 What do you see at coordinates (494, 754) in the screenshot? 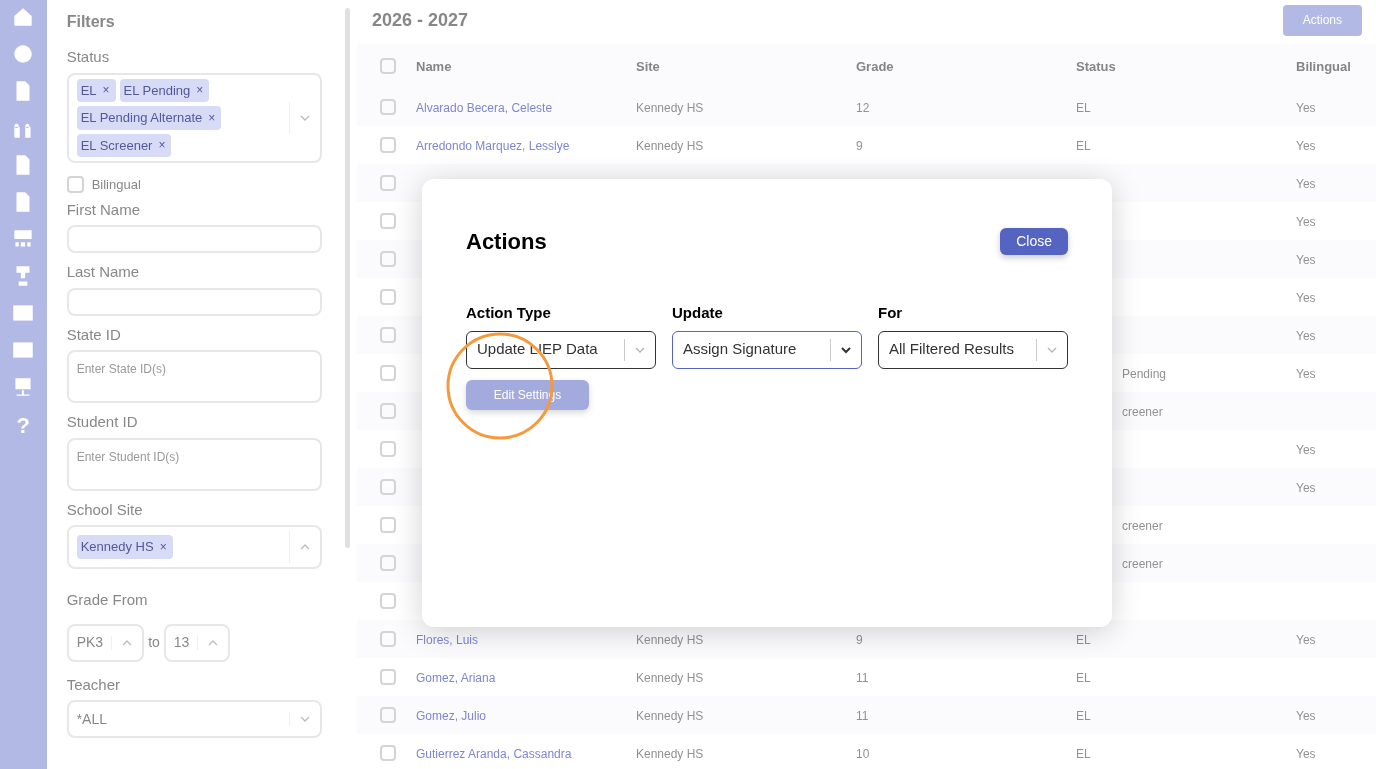
I see `student-link: Gutierrez Aranda, Cassandra` at bounding box center [494, 754].